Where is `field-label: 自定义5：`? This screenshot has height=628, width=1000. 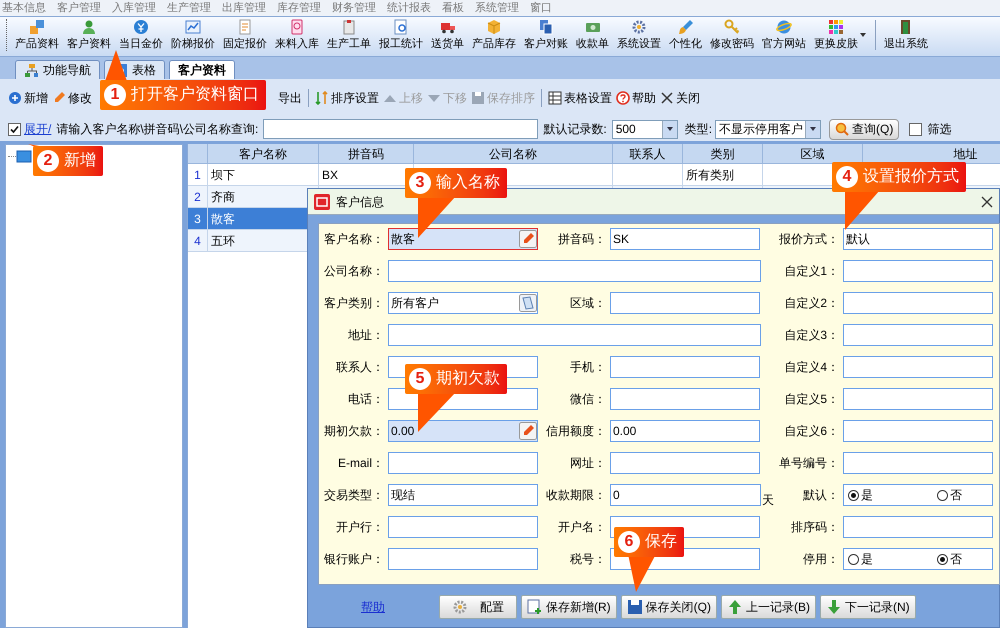
field-label: 自定义5： is located at coordinates (811, 399).